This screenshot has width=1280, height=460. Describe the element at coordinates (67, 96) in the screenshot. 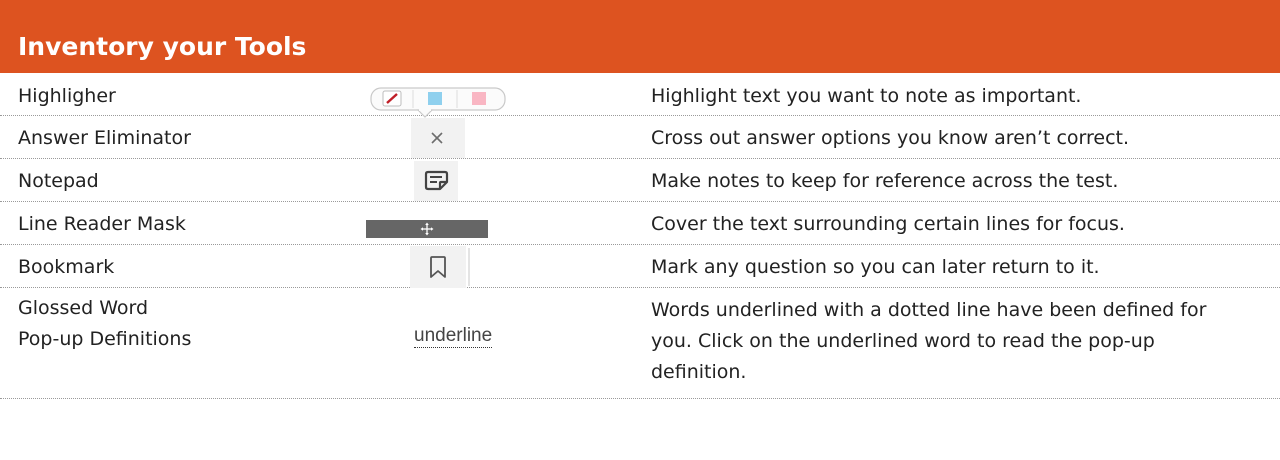

I see `tool-name: Highligher` at that location.